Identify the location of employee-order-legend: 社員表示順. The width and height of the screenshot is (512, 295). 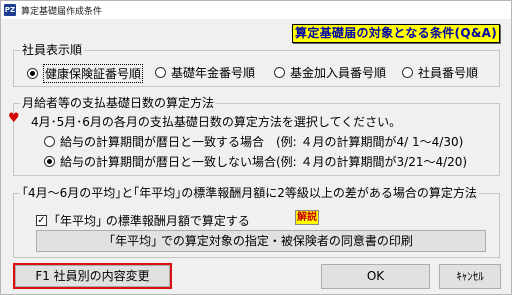
(52, 50).